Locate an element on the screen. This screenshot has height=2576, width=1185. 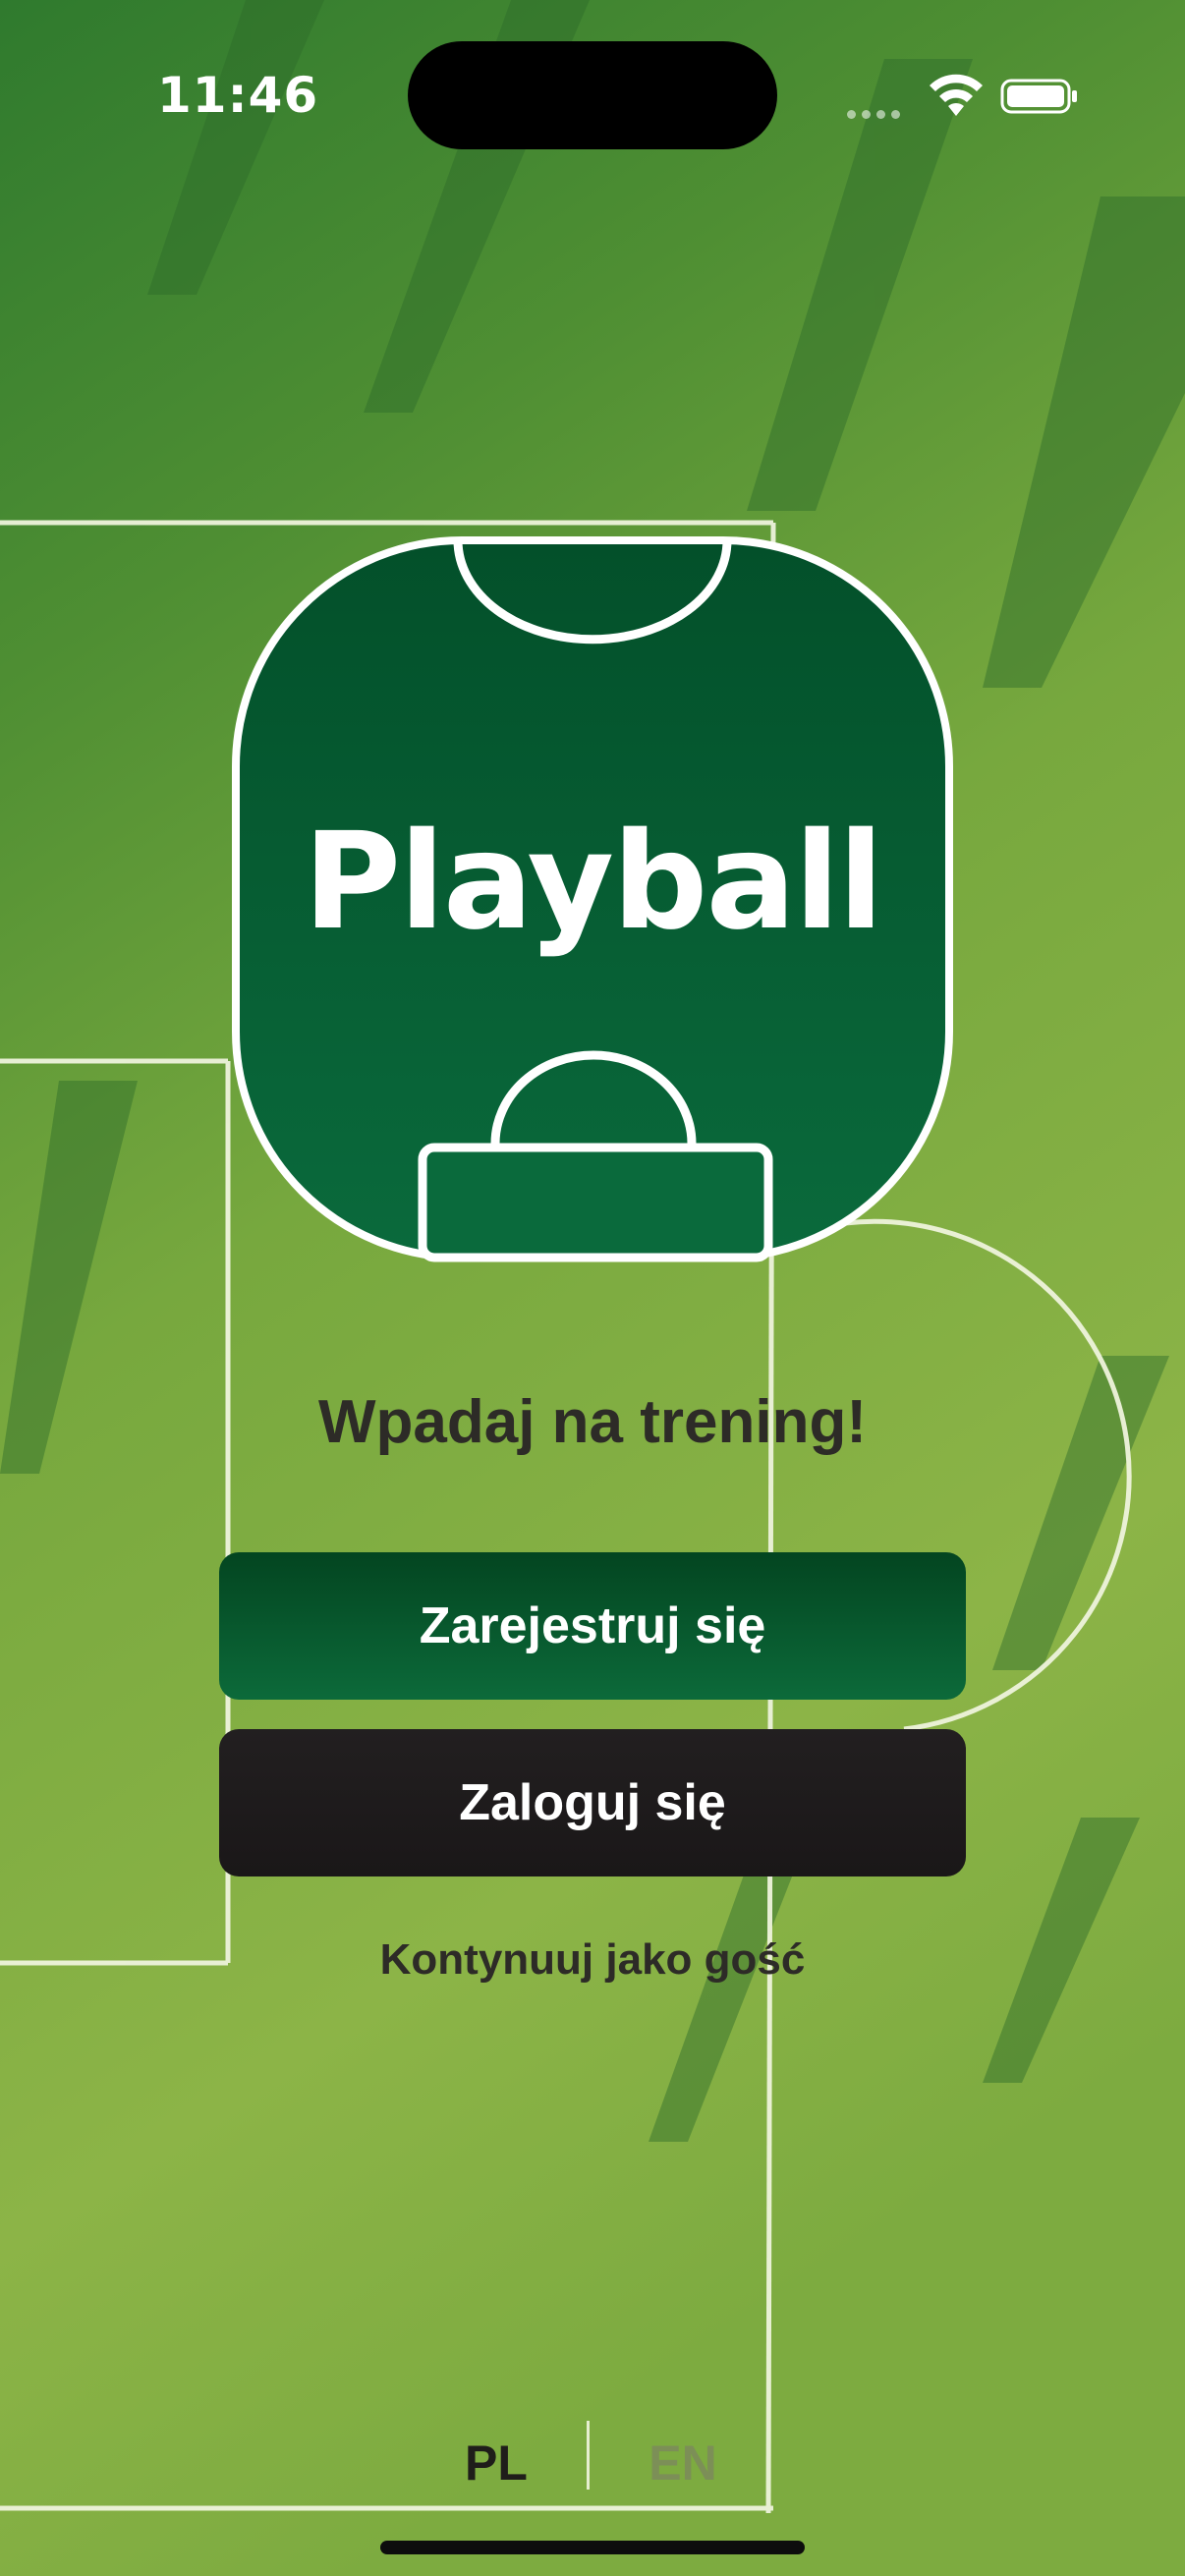
status-time: 11:46 is located at coordinates (238, 95).